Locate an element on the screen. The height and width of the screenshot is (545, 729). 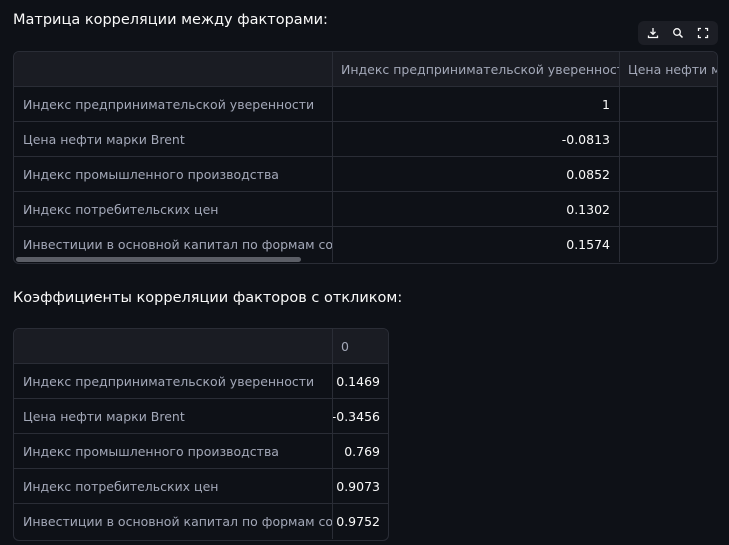
table-cell: 0.0852 is located at coordinates (476, 174).